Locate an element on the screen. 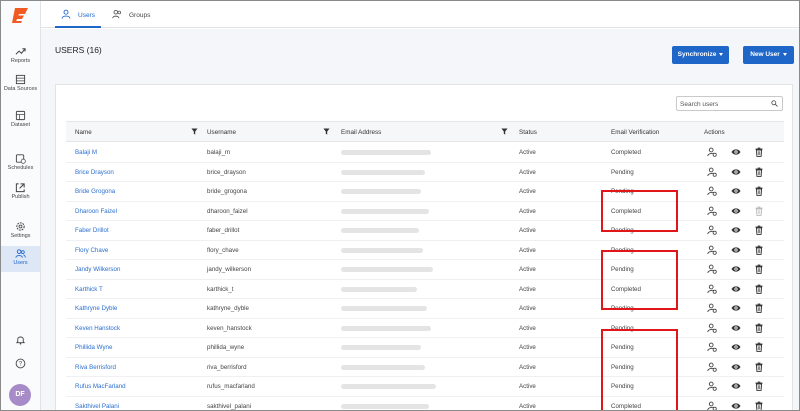 The height and width of the screenshot is (411, 800). search-icon is located at coordinates (774, 103).